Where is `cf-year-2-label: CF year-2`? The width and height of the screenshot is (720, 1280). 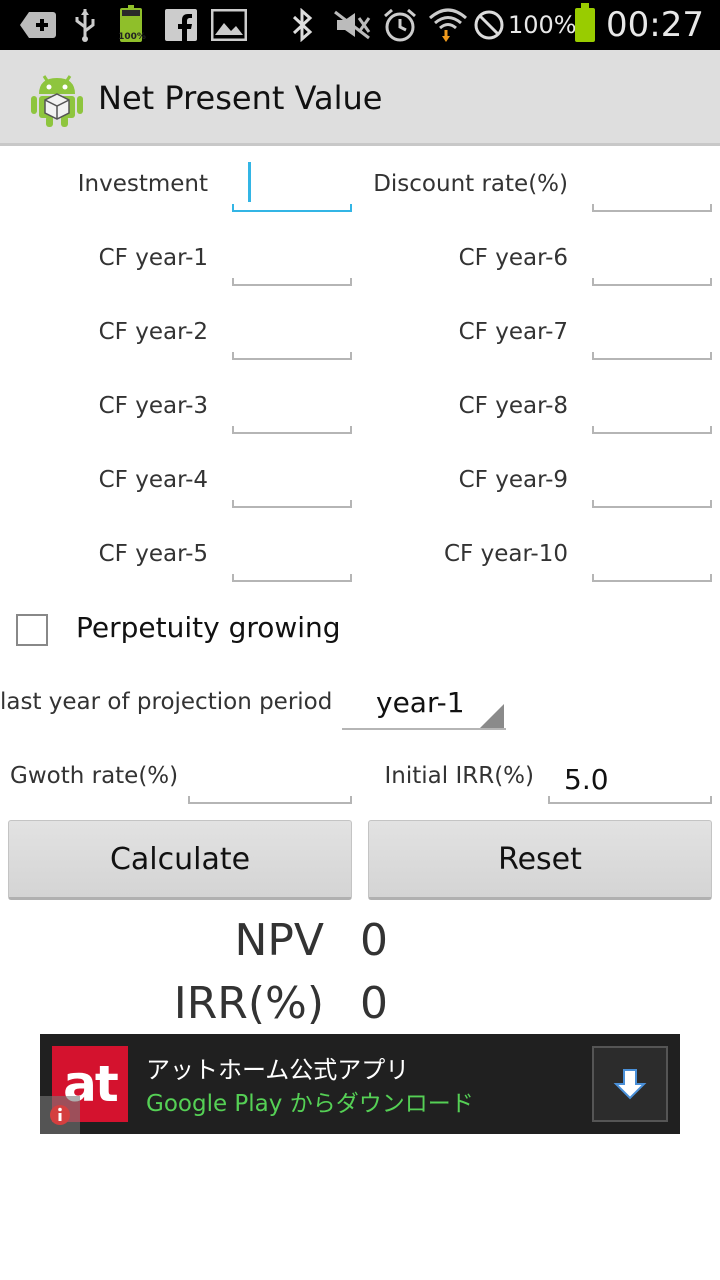
cf-year-2-label: CF year-2 is located at coordinates (153, 332).